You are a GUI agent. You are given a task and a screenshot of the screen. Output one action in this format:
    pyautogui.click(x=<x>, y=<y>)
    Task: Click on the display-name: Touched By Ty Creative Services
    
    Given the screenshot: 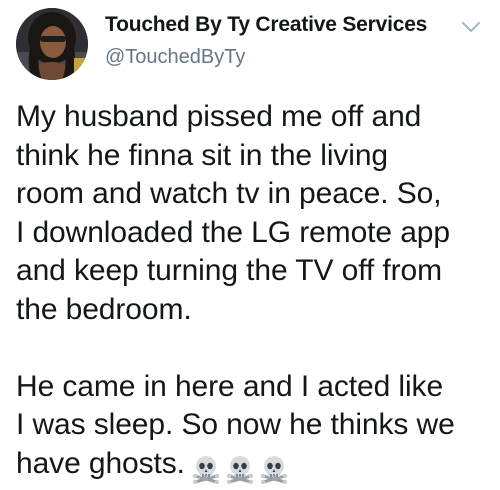 What is the action you would take?
    pyautogui.click(x=266, y=25)
    